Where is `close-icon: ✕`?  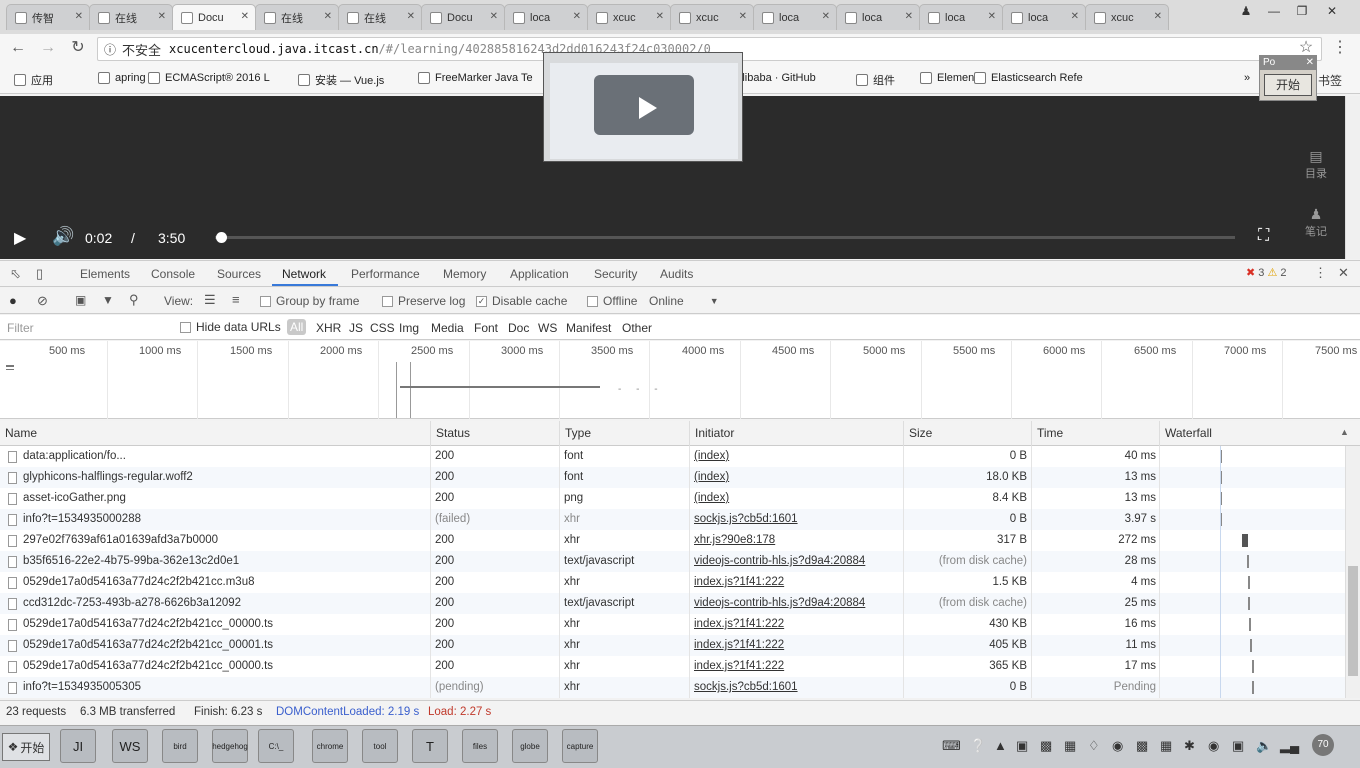
close-icon: ✕ is located at coordinates (1310, 63).